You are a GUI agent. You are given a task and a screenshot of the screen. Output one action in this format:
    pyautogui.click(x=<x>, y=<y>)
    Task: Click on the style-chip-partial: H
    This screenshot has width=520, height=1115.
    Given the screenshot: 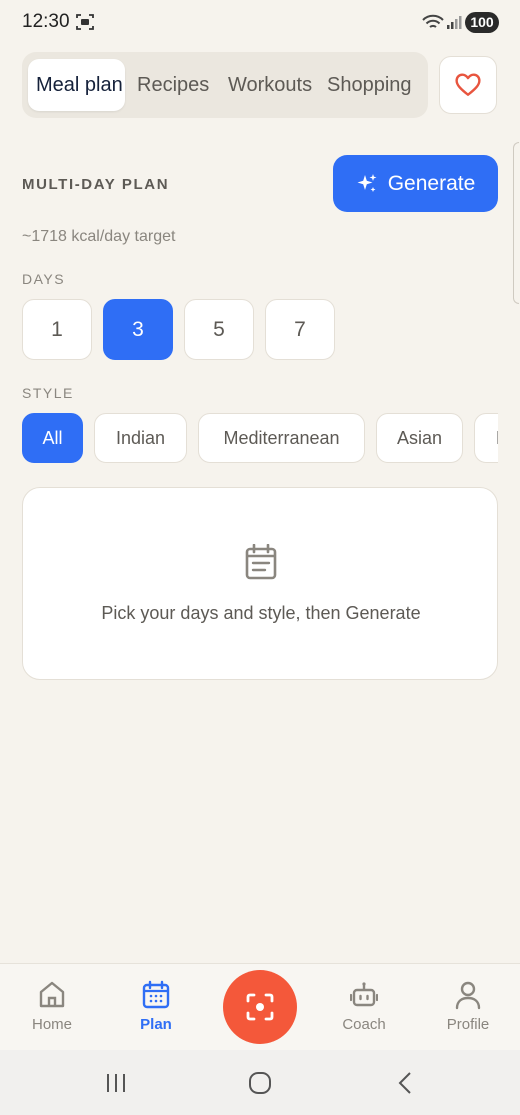 What is the action you would take?
    pyautogui.click(x=486, y=438)
    